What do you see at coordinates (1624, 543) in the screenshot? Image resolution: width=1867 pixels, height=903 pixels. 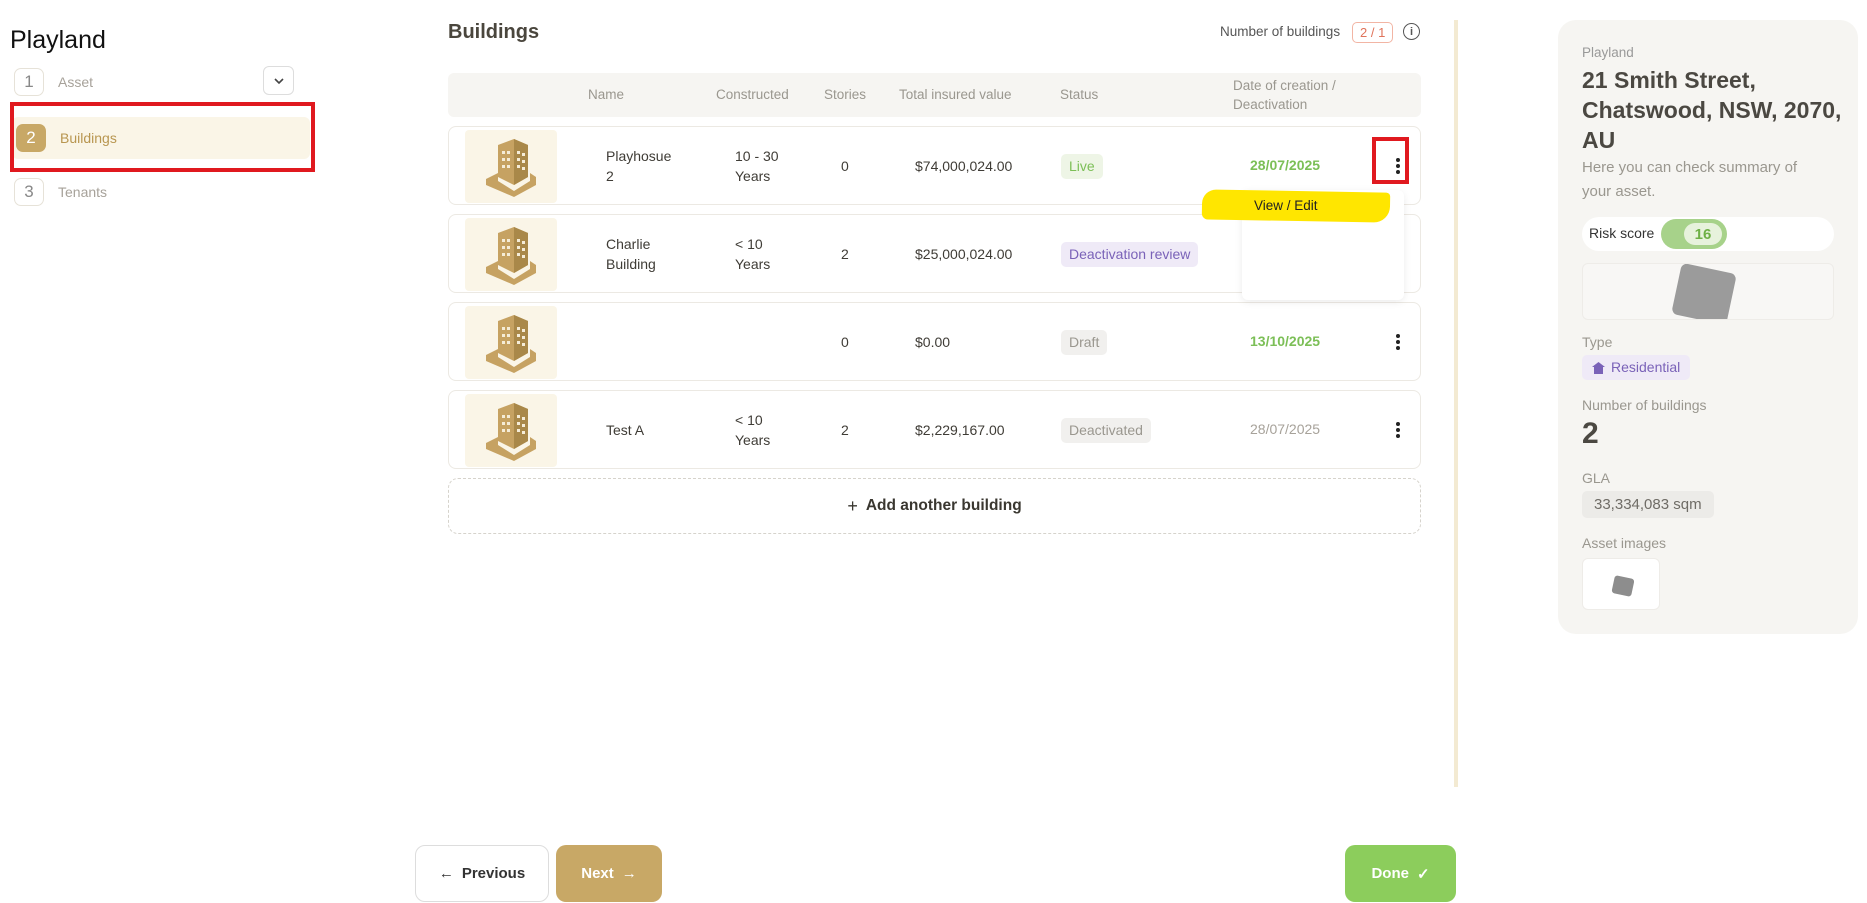 I see `asset-images-label: Asset images` at bounding box center [1624, 543].